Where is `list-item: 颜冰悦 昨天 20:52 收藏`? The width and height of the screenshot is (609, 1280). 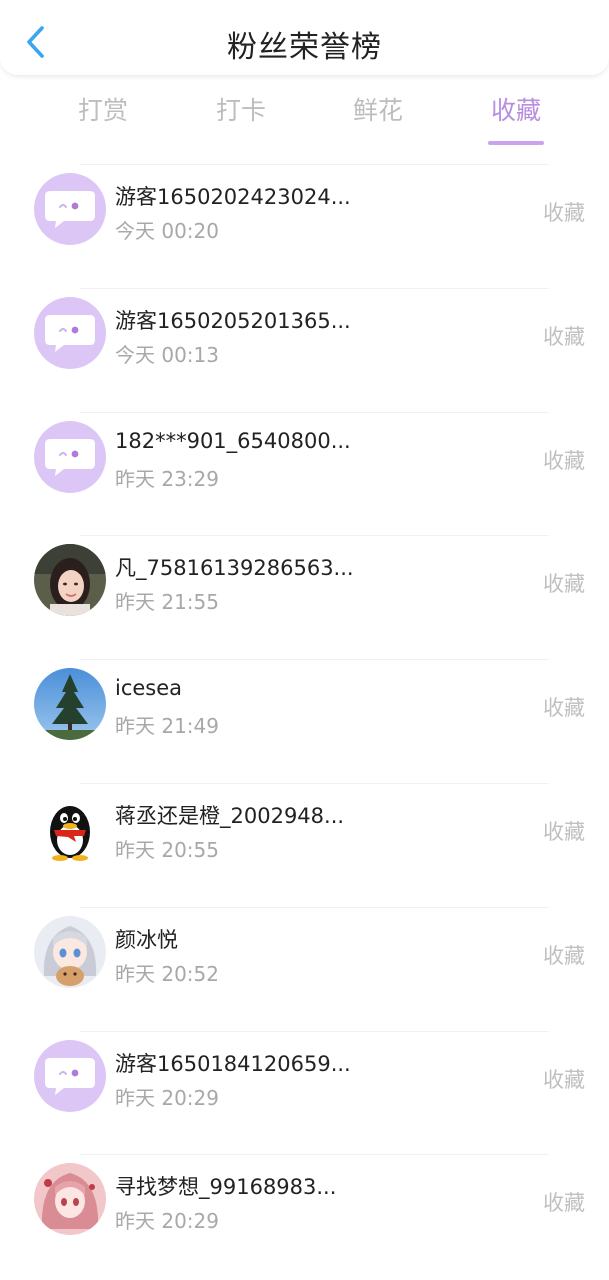
list-item: 颜冰悦 昨天 20:52 收藏 is located at coordinates (304, 968).